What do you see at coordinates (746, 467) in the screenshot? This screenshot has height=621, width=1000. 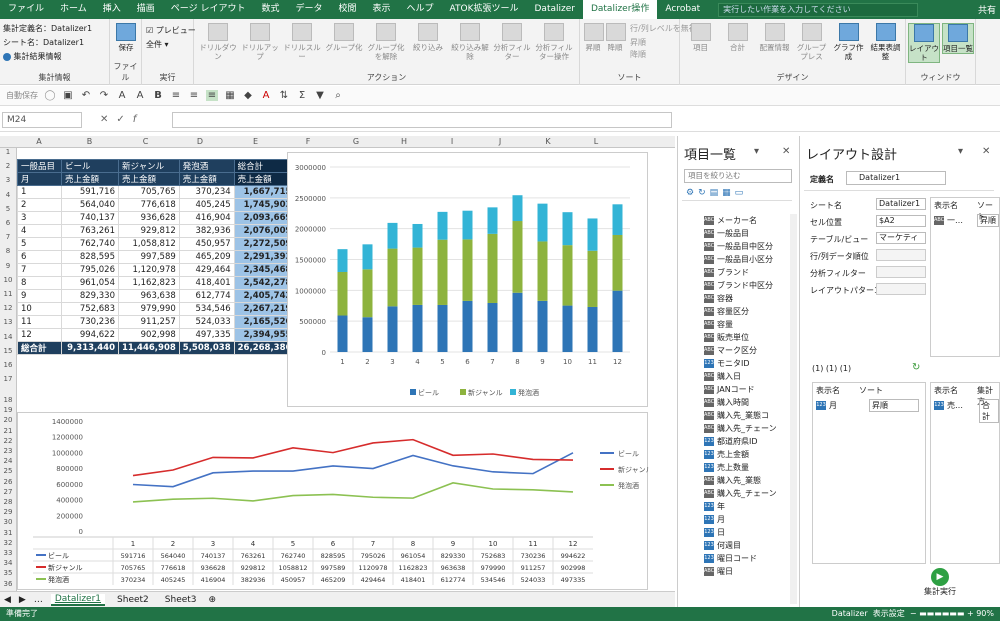 I see `field-item: 123 売上数量` at bounding box center [746, 467].